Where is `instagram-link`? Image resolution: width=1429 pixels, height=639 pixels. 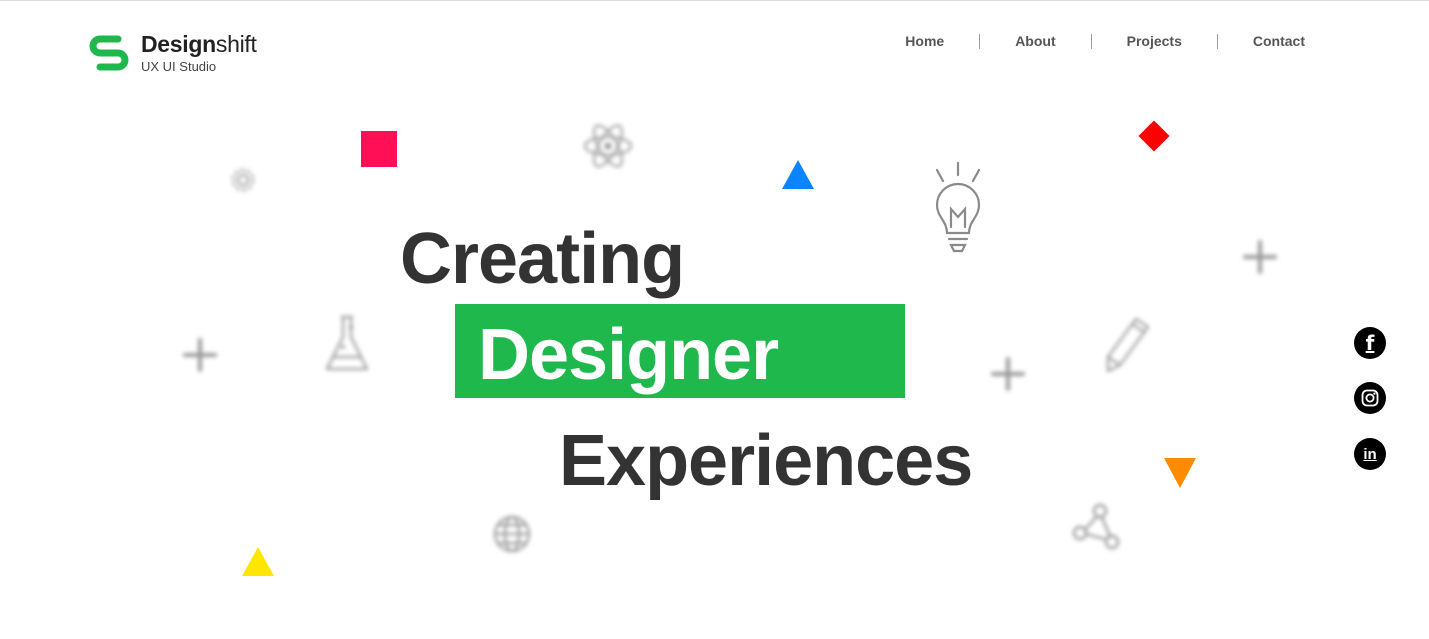
instagram-link is located at coordinates (1370, 398).